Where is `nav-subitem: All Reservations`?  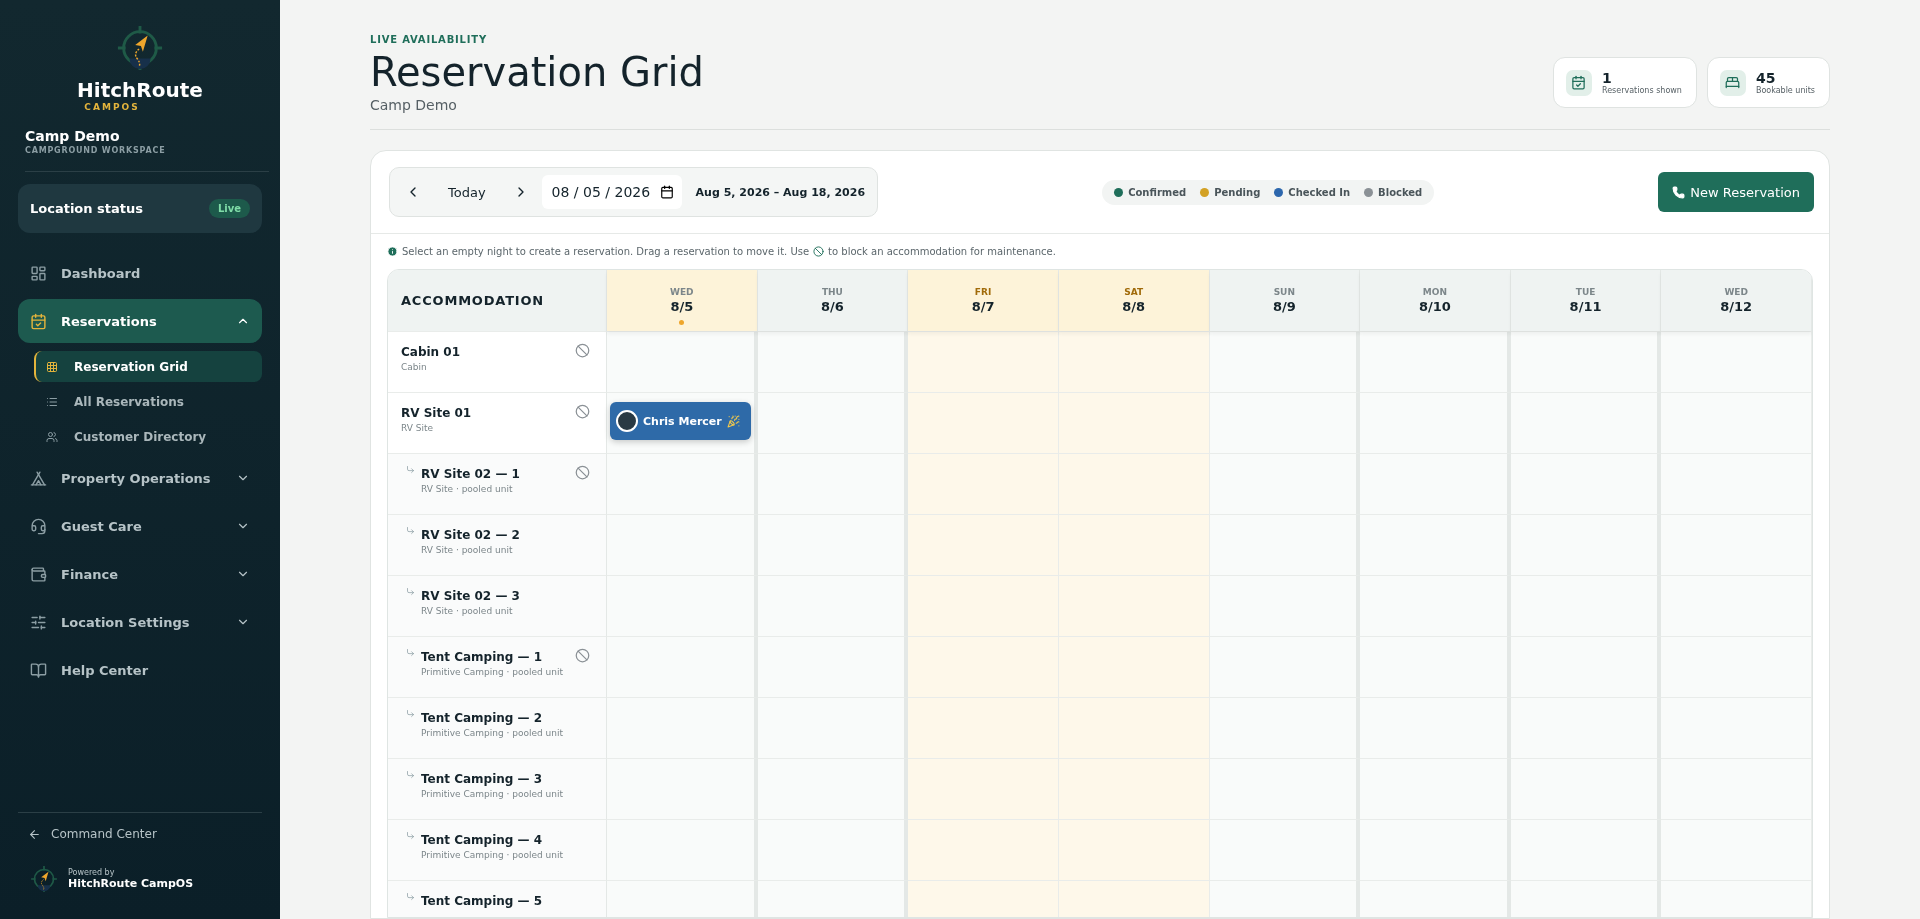
nav-subitem: All Reservations is located at coordinates (148, 401).